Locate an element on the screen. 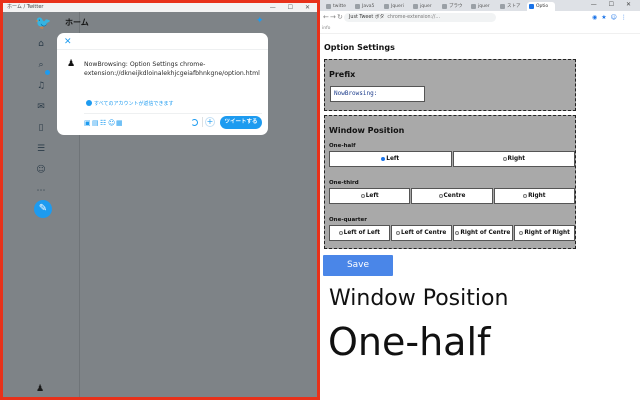 This screenshot has height=400, width=640. reload-icon: ↻ is located at coordinates (340, 17).